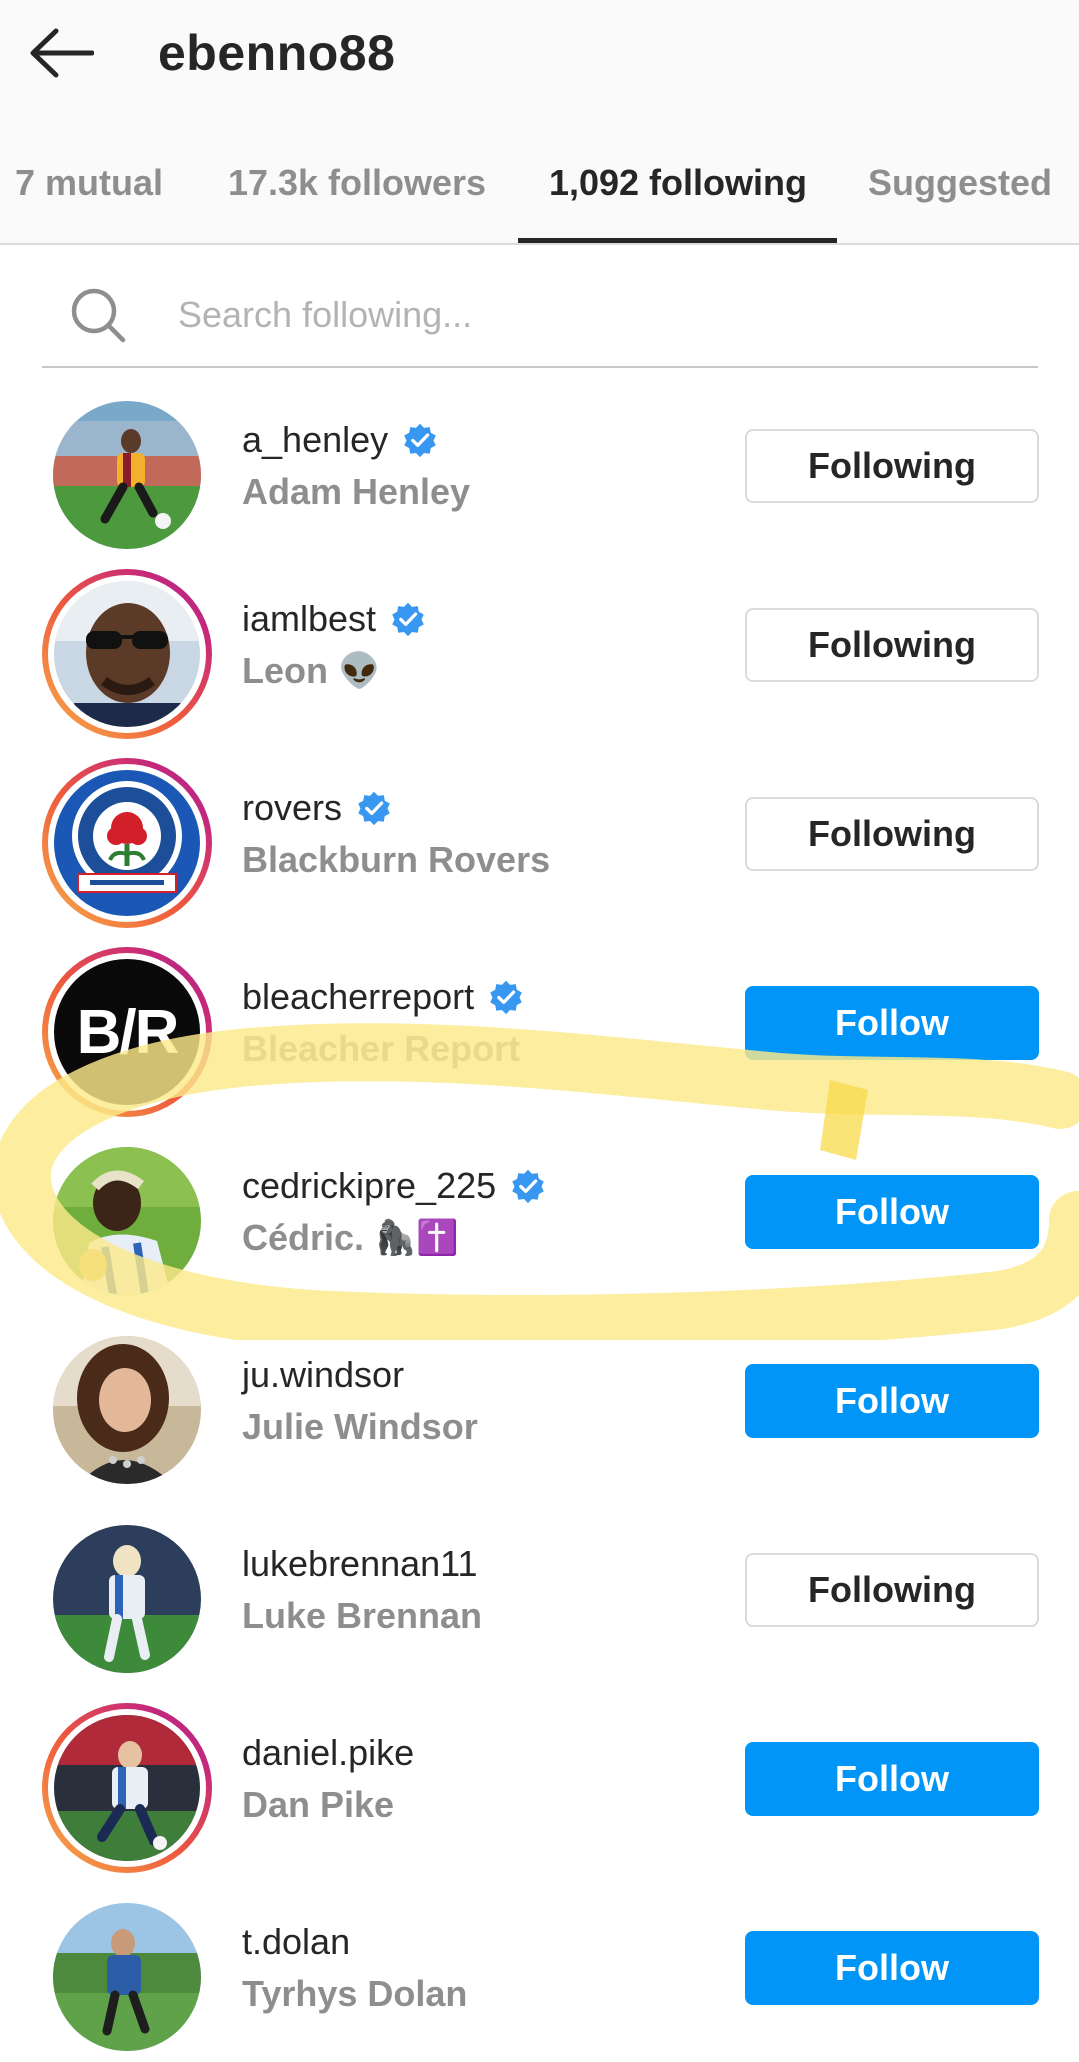 The height and width of the screenshot is (2062, 1079). Describe the element at coordinates (356, 466) in the screenshot. I see `user-names: a_henley Adam Henley` at that location.